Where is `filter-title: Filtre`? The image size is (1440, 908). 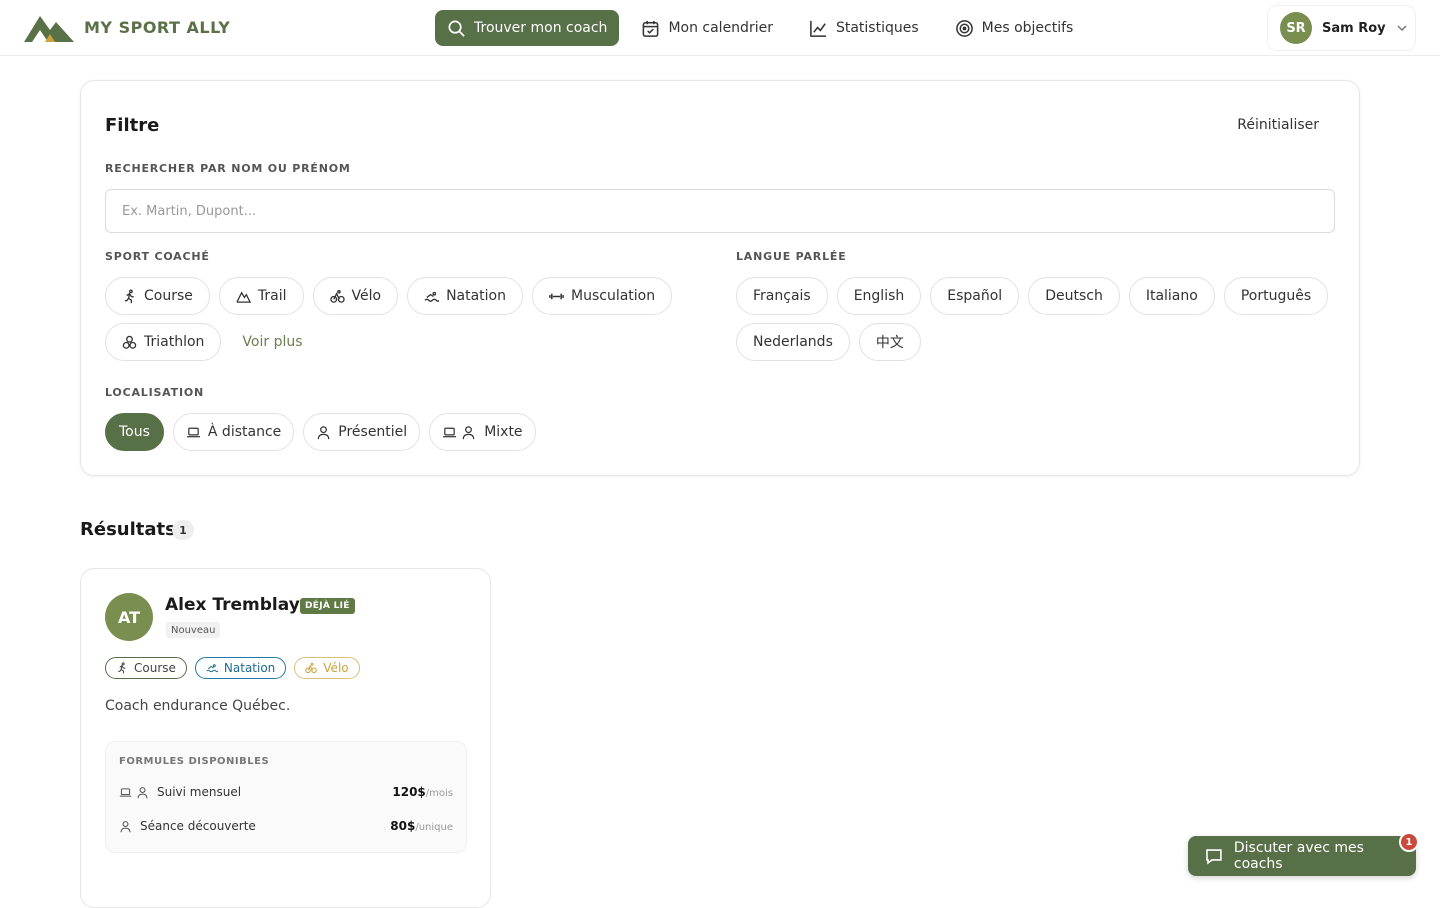
filter-title: Filtre is located at coordinates (132, 125).